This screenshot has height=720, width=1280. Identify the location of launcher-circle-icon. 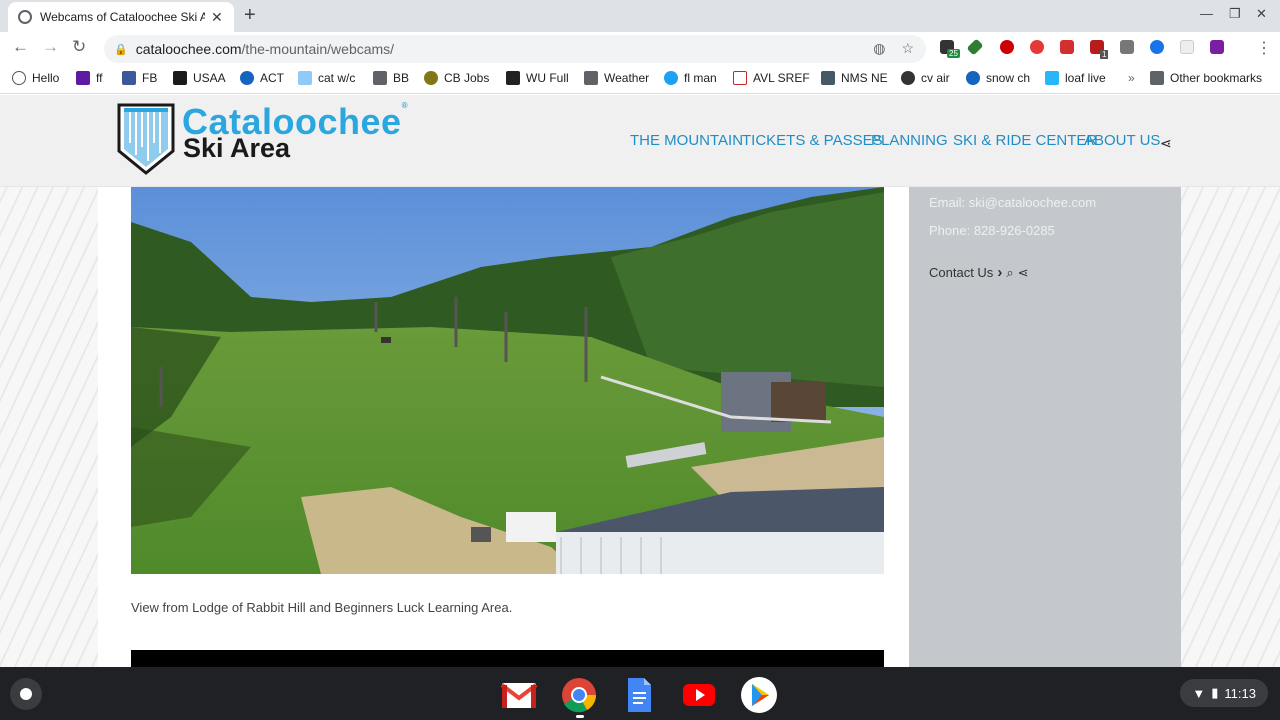
(26, 694).